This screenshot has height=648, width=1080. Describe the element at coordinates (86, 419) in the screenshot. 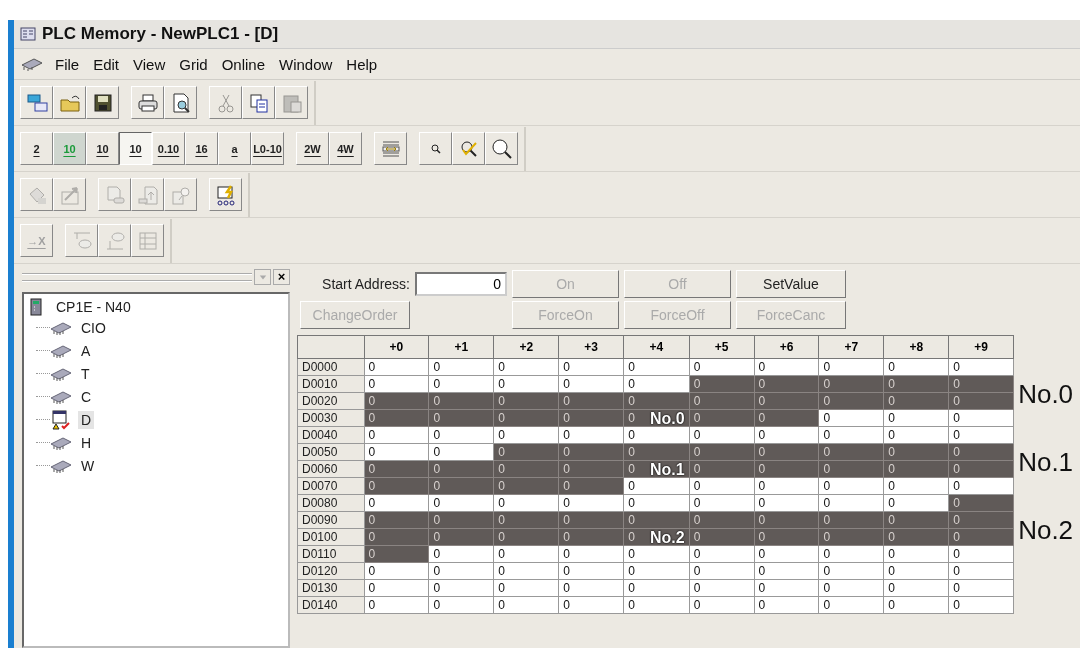

I see `tree-item: D` at that location.